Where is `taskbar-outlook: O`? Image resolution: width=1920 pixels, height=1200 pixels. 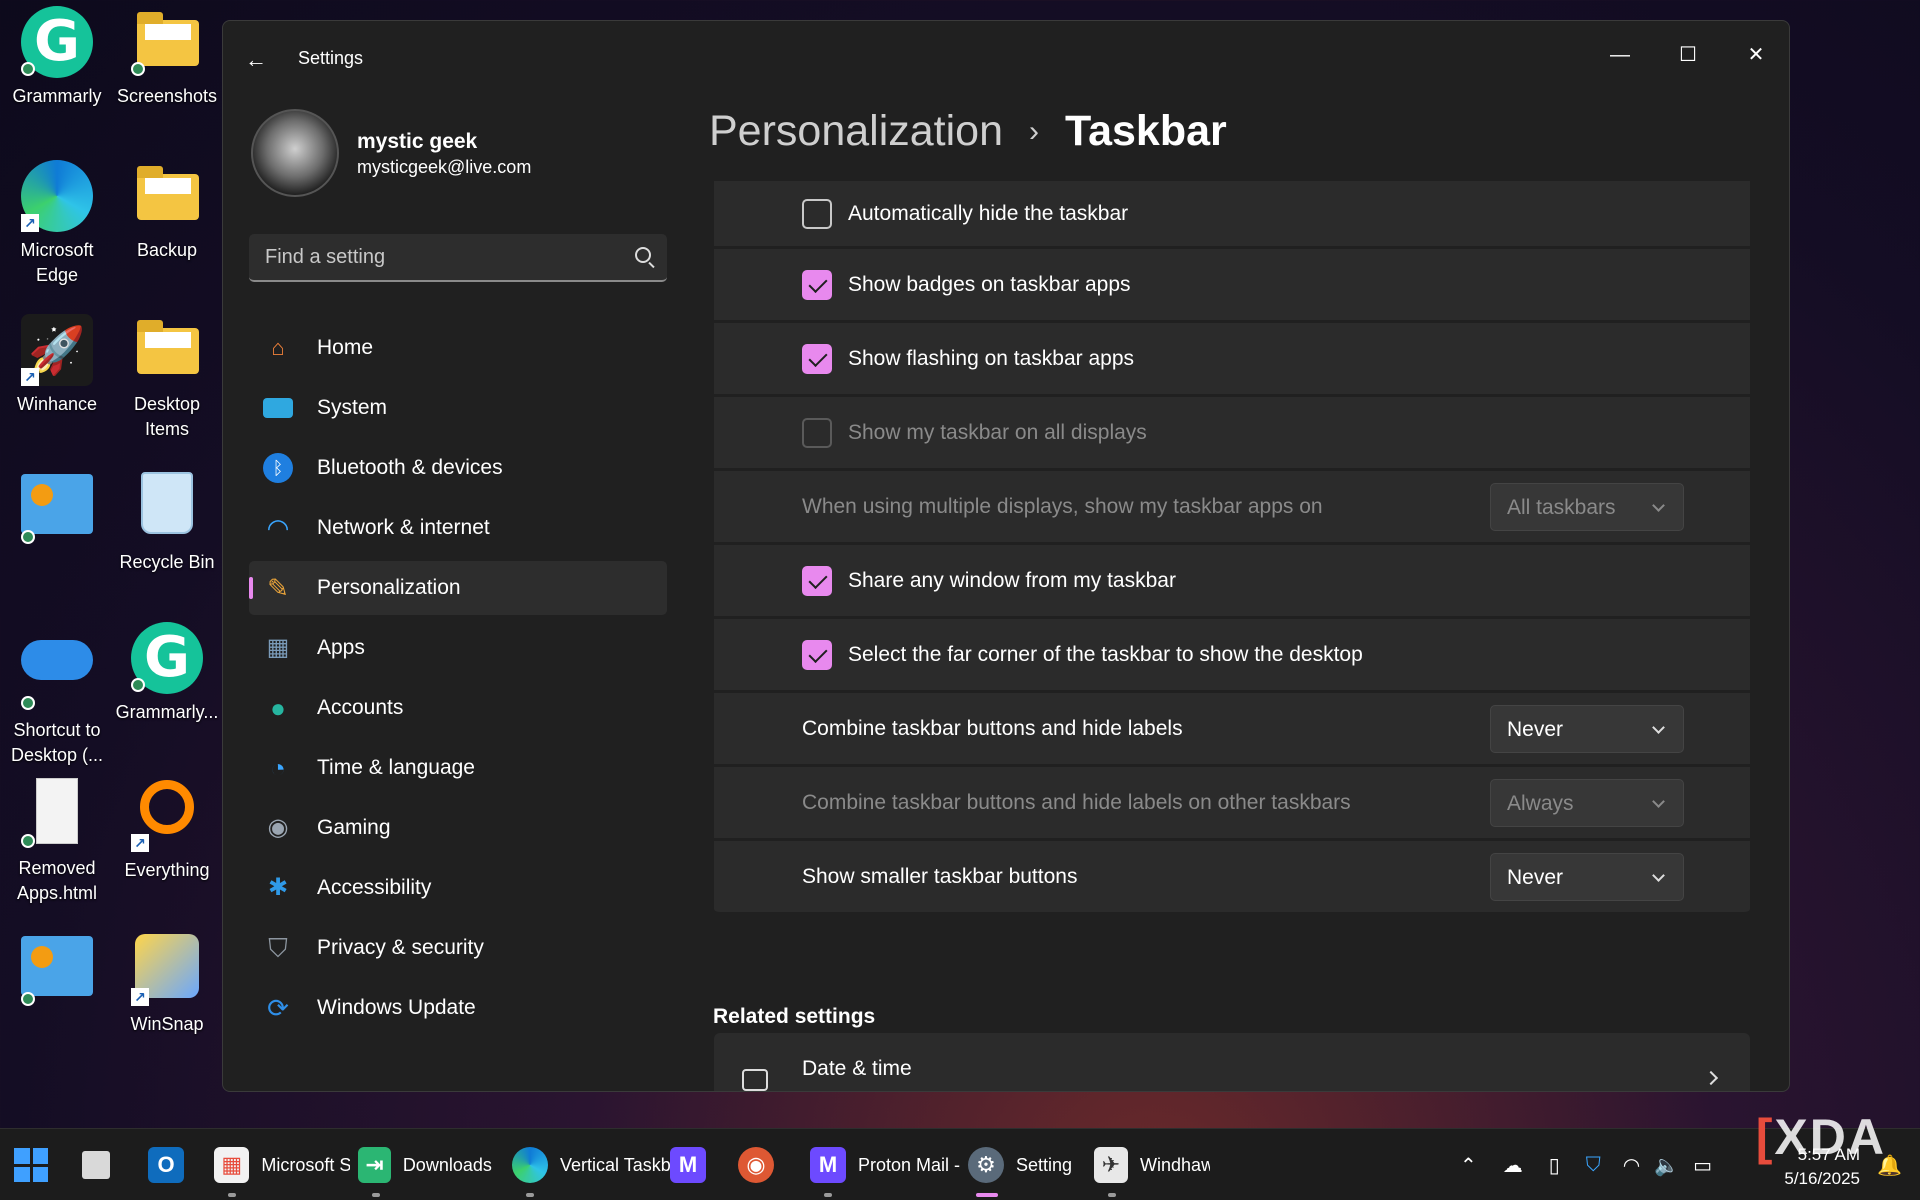 taskbar-outlook: O is located at coordinates (166, 1164).